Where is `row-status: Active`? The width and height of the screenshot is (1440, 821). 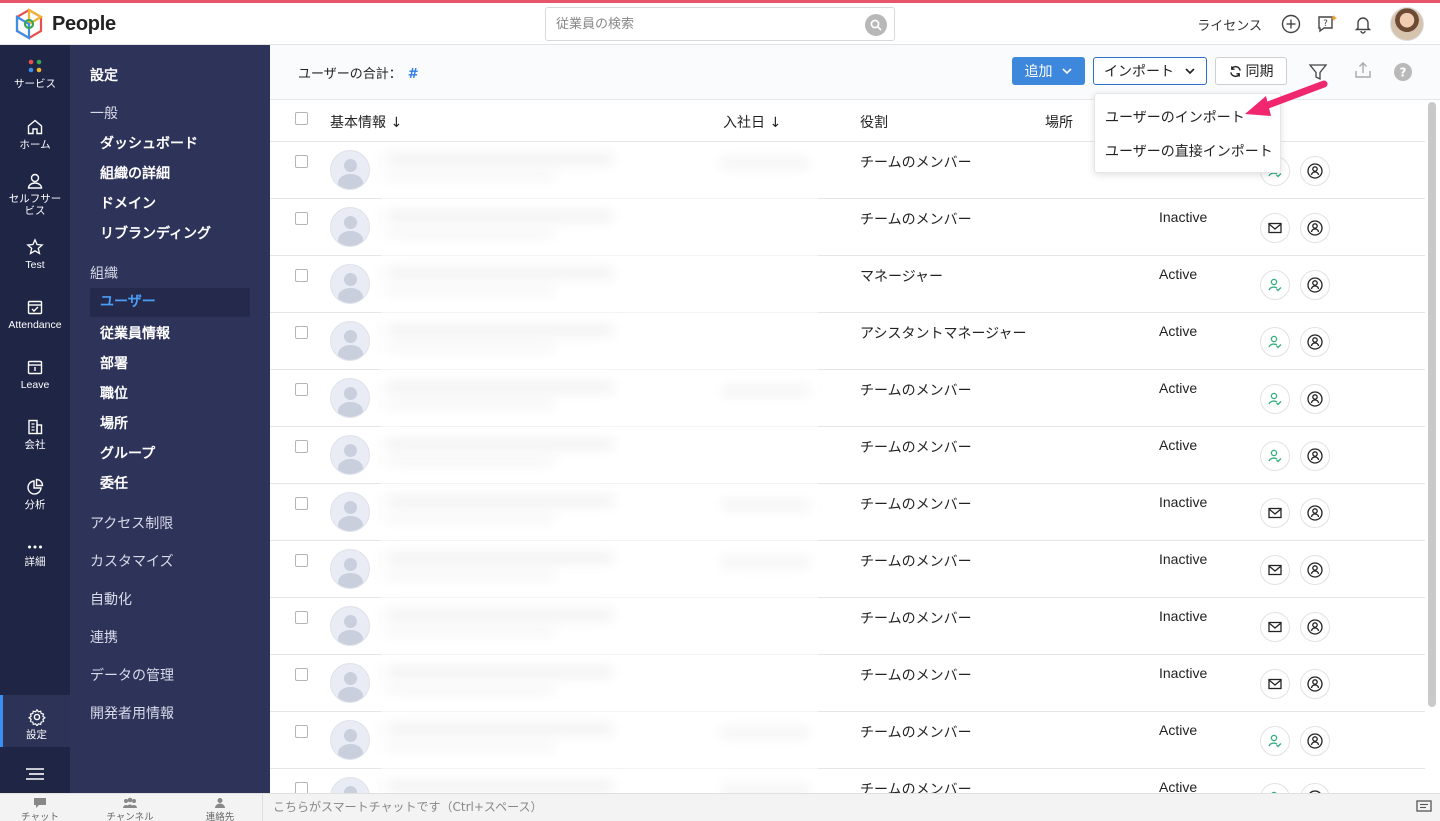
row-status: Active is located at coordinates (1178, 331).